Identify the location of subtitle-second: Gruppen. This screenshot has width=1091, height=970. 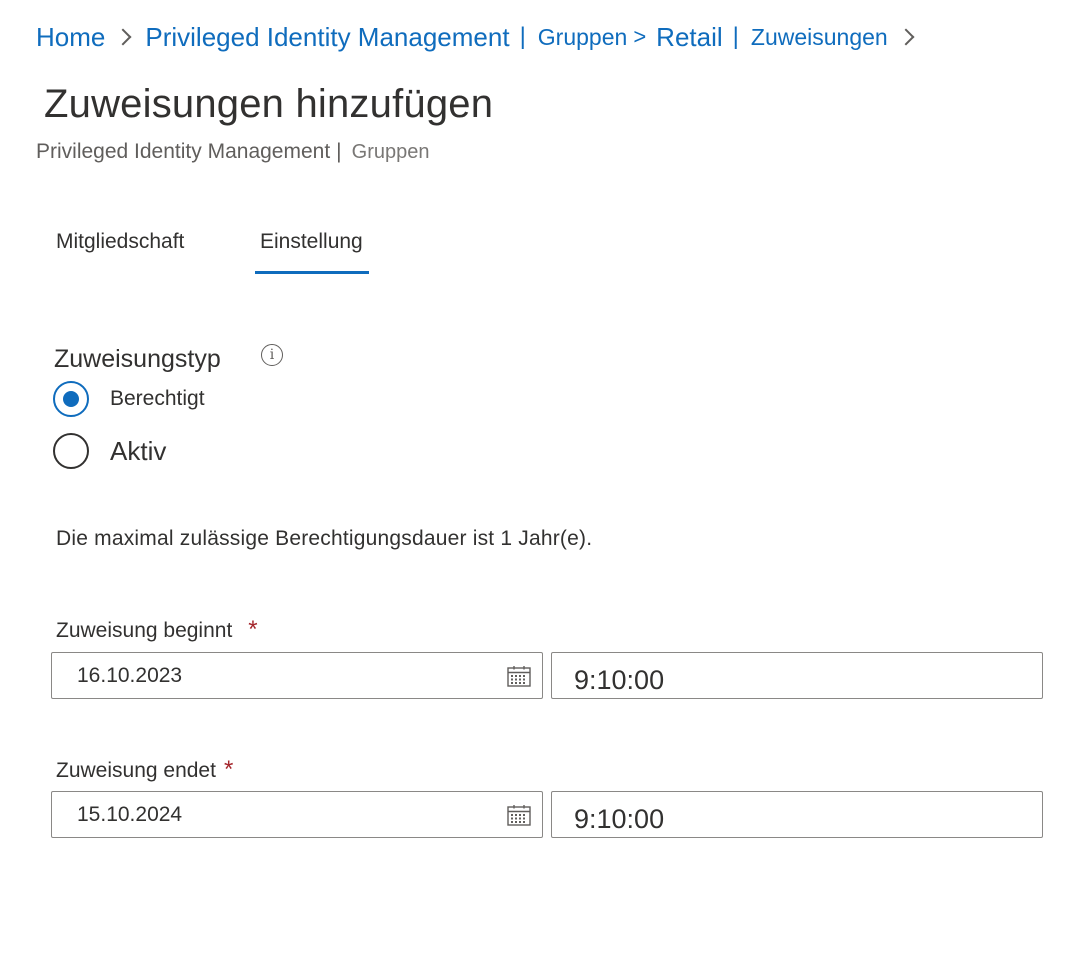
(390, 152).